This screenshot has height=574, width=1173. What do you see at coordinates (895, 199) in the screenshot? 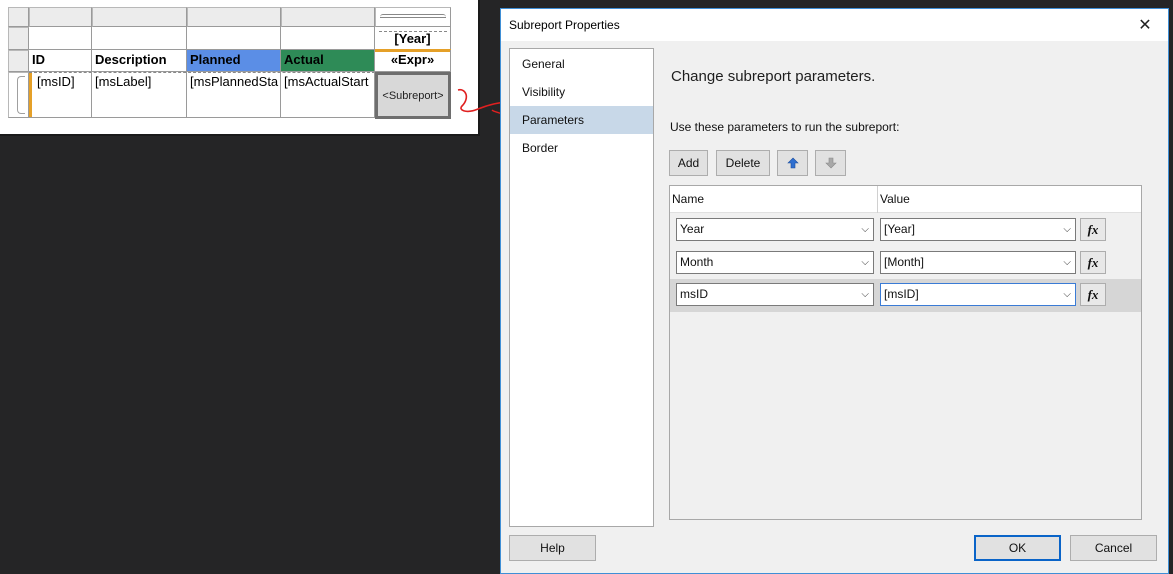
I see `column-header-value: Value` at bounding box center [895, 199].